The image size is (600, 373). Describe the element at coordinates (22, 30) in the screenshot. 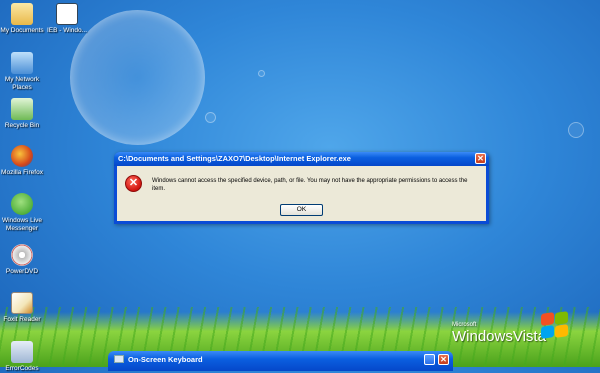

I see `desktop-icon-label: My Documents` at that location.